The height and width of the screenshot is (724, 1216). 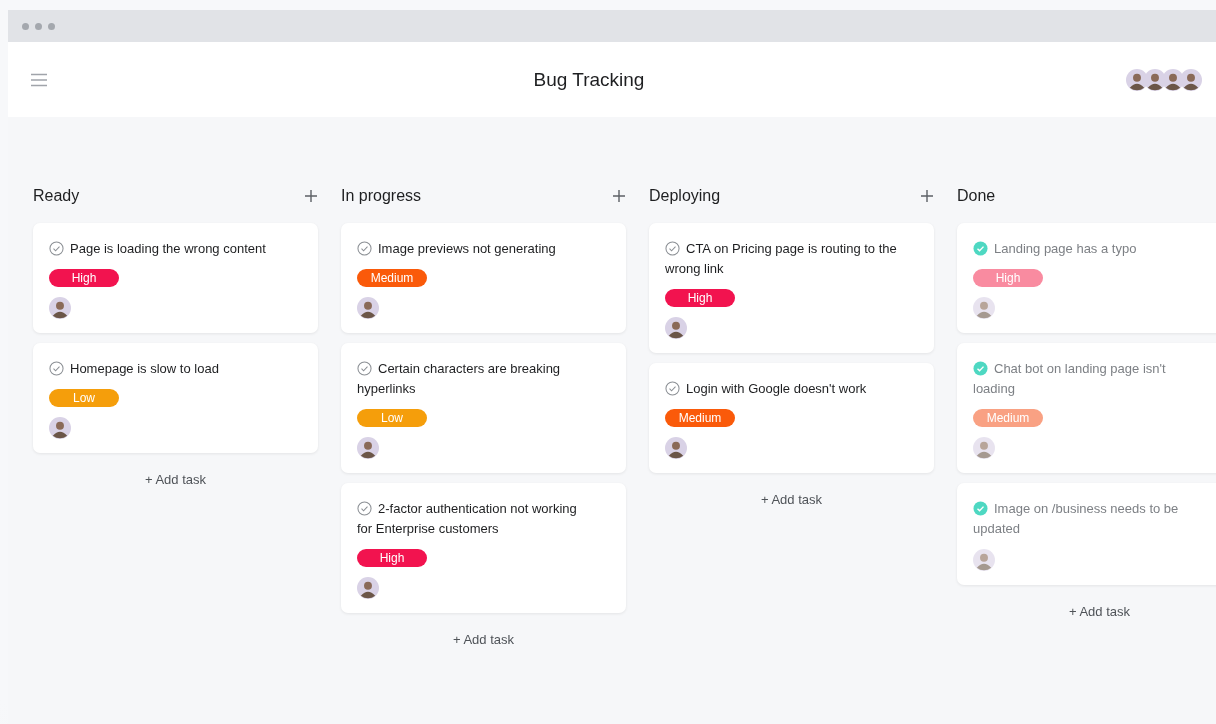 What do you see at coordinates (1086, 408) in the screenshot?
I see `task-card: Chat bot on landing page isn't loading Medium` at bounding box center [1086, 408].